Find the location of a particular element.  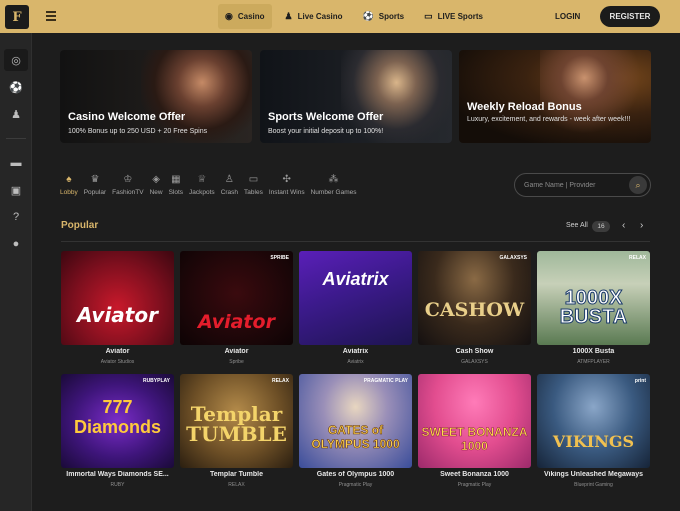

slots-icon: ▦ is located at coordinates (176, 179).